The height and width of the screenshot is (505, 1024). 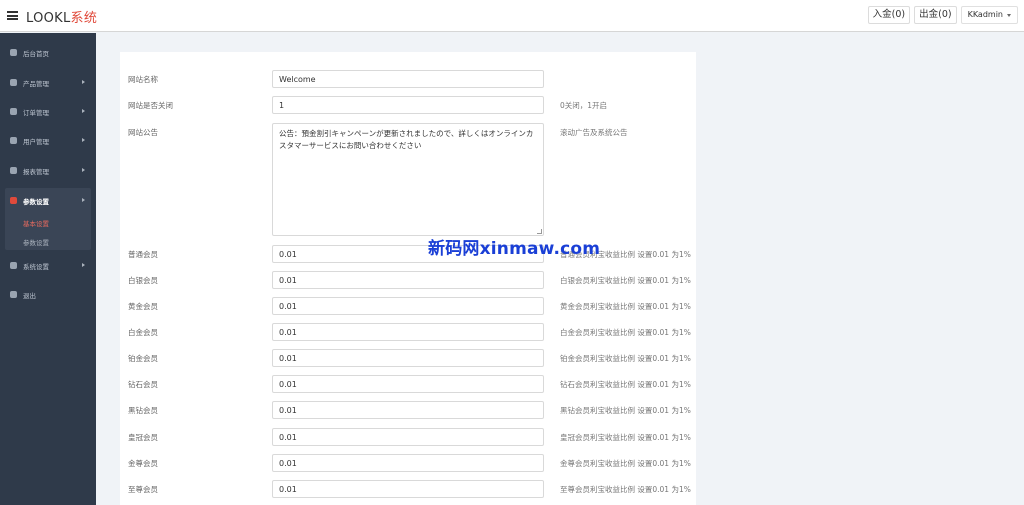 I want to click on field-label: 至尊会员, so click(x=143, y=489).